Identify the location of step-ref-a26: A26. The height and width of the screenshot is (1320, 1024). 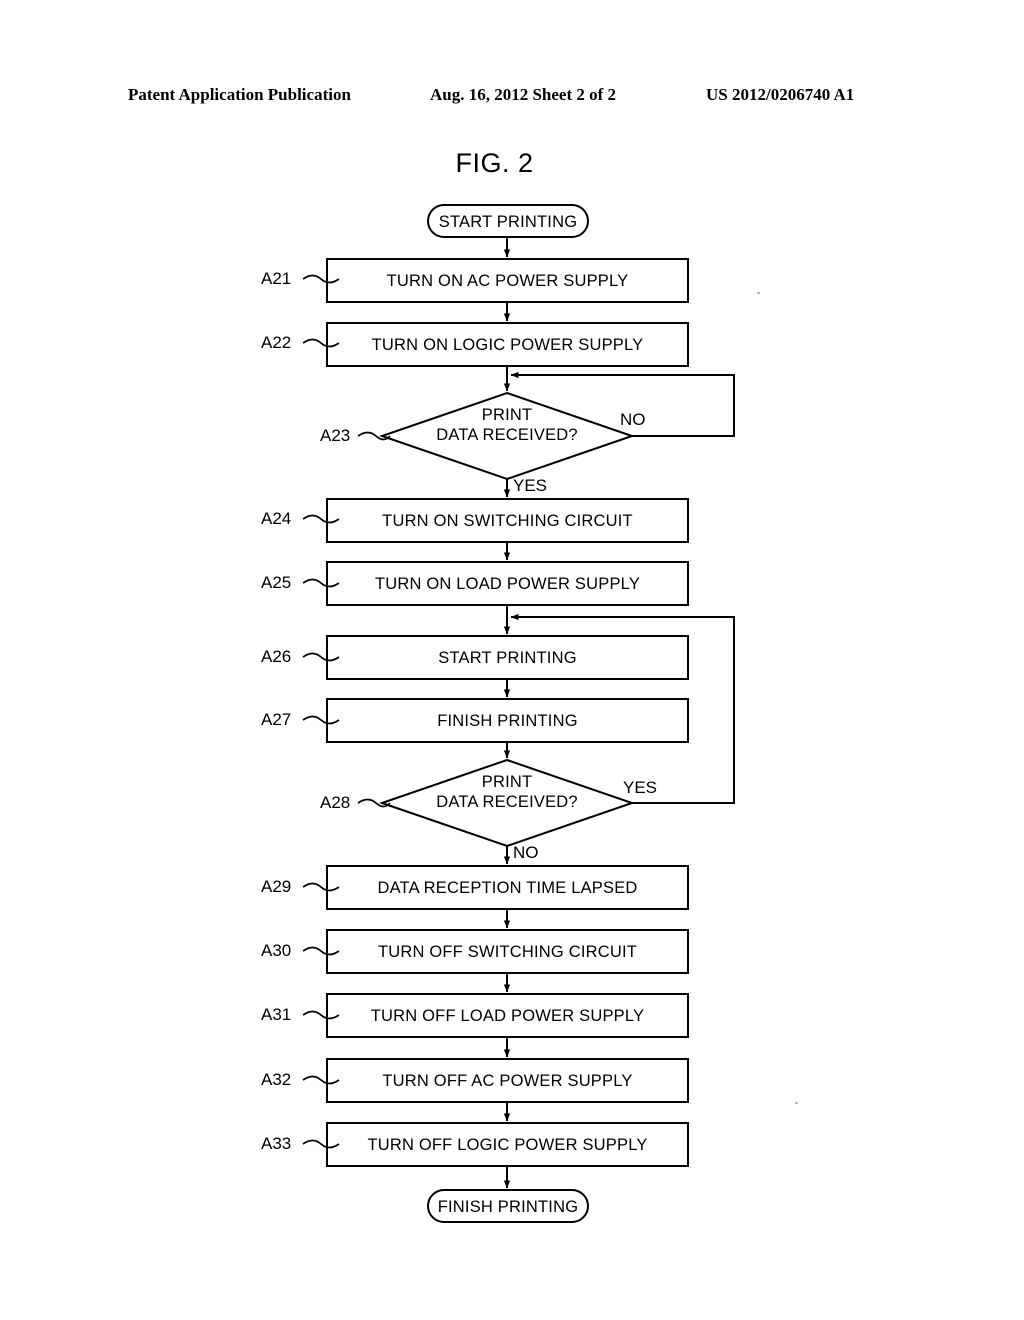
(276, 656).